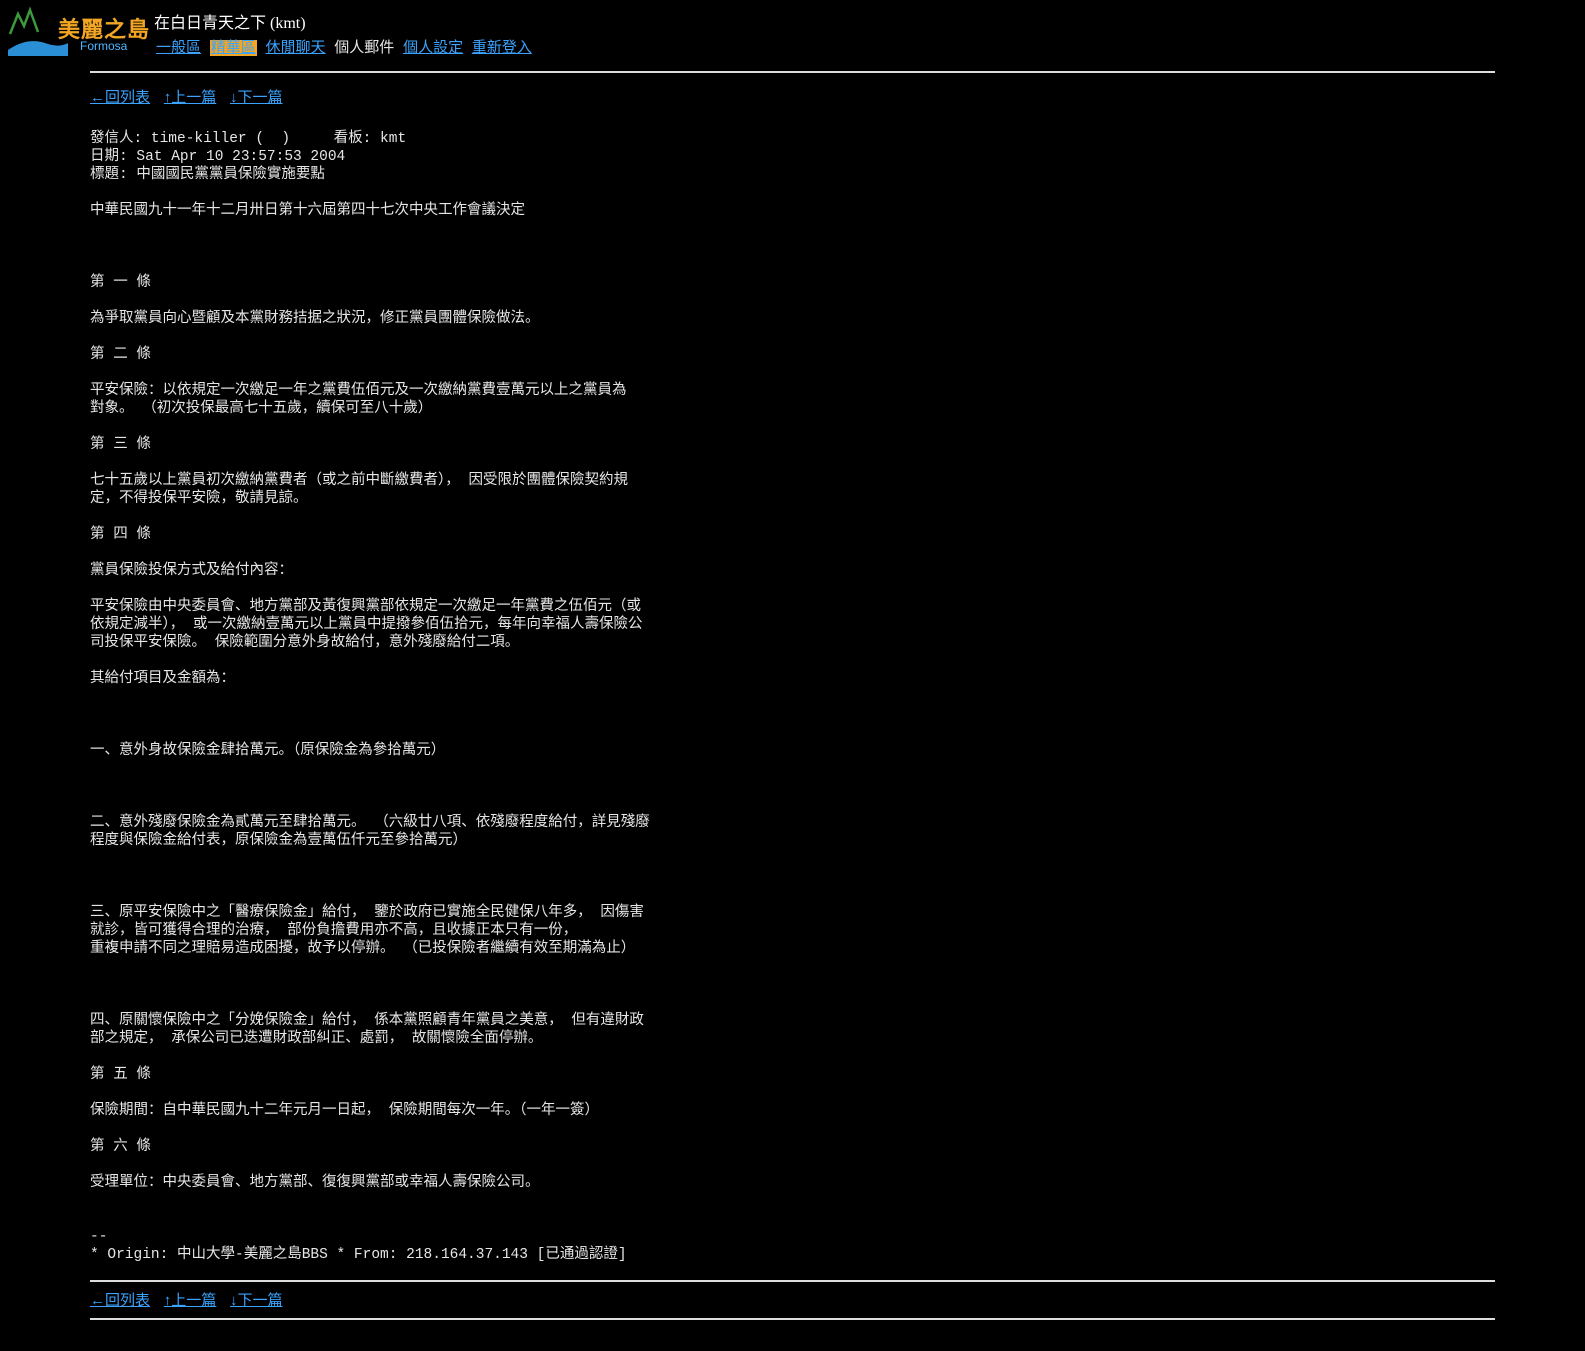 The width and height of the screenshot is (1585, 1351). What do you see at coordinates (268, 751) in the screenshot?
I see `article-line: 一、意外身故保險金肆拾萬元。（原保險金為參拾萬元）` at bounding box center [268, 751].